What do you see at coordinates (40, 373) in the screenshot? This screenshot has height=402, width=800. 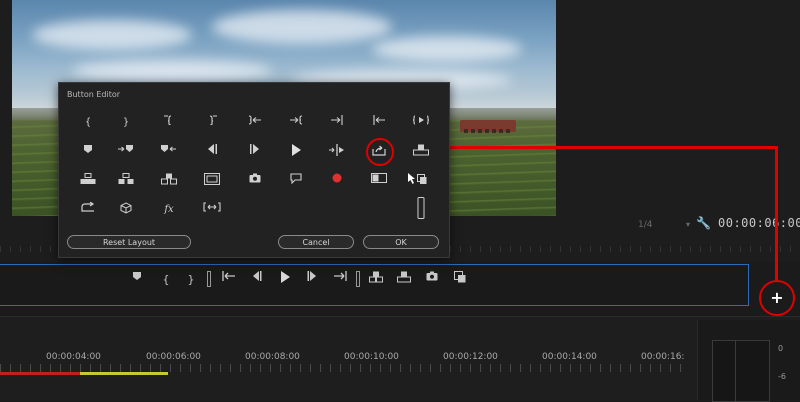 I see `render-bar-red` at bounding box center [40, 373].